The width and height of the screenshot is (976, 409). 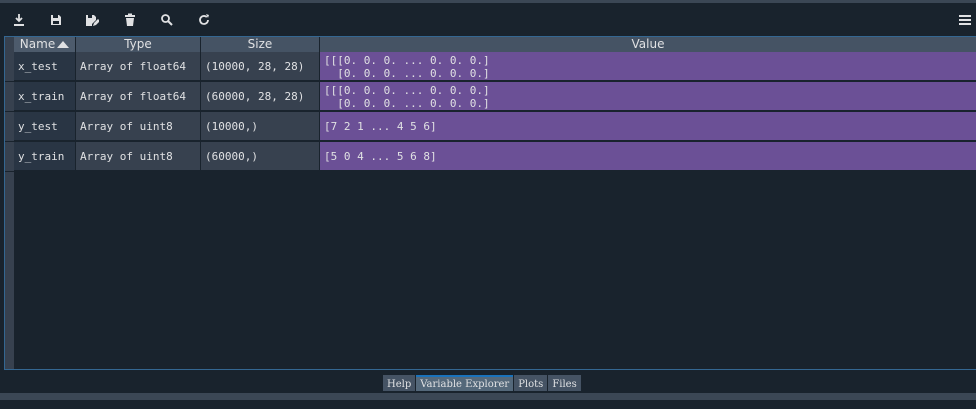 I want to click on save-icon, so click(x=56, y=20).